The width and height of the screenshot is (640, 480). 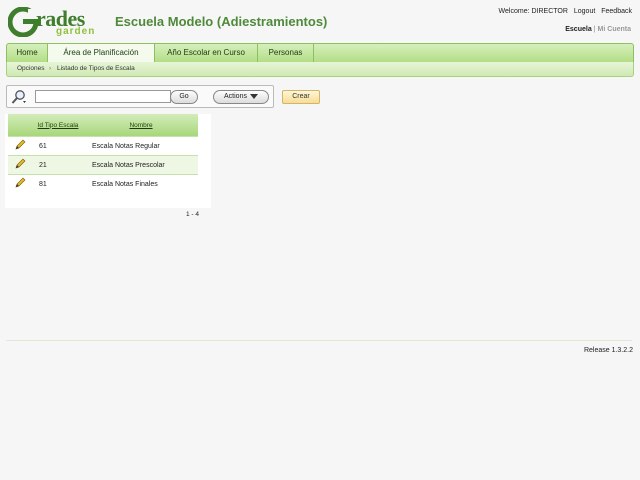 What do you see at coordinates (184, 97) in the screenshot?
I see `go-button: Go` at bounding box center [184, 97].